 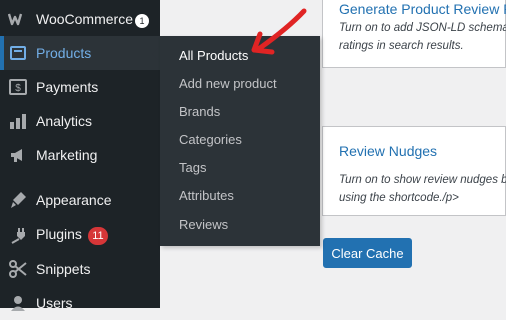 What do you see at coordinates (142, 20) in the screenshot?
I see `notification-badge: 1` at bounding box center [142, 20].